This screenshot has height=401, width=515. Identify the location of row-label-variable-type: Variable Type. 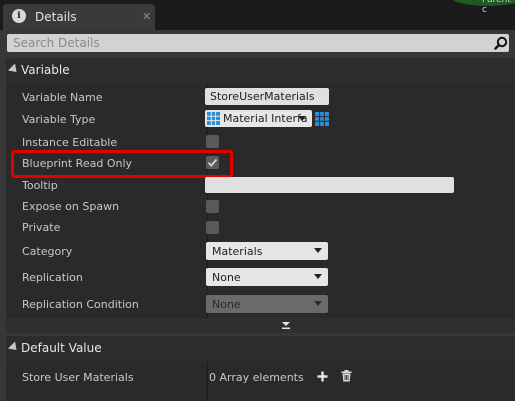
(59, 119).